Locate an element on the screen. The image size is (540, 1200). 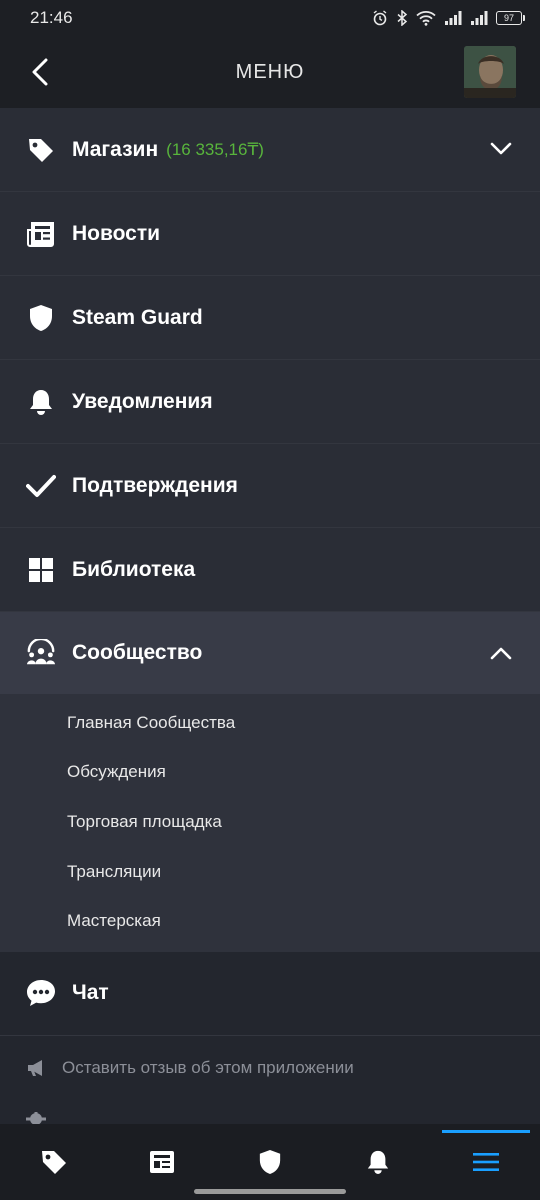
chevron-left-icon is located at coordinates (40, 72).